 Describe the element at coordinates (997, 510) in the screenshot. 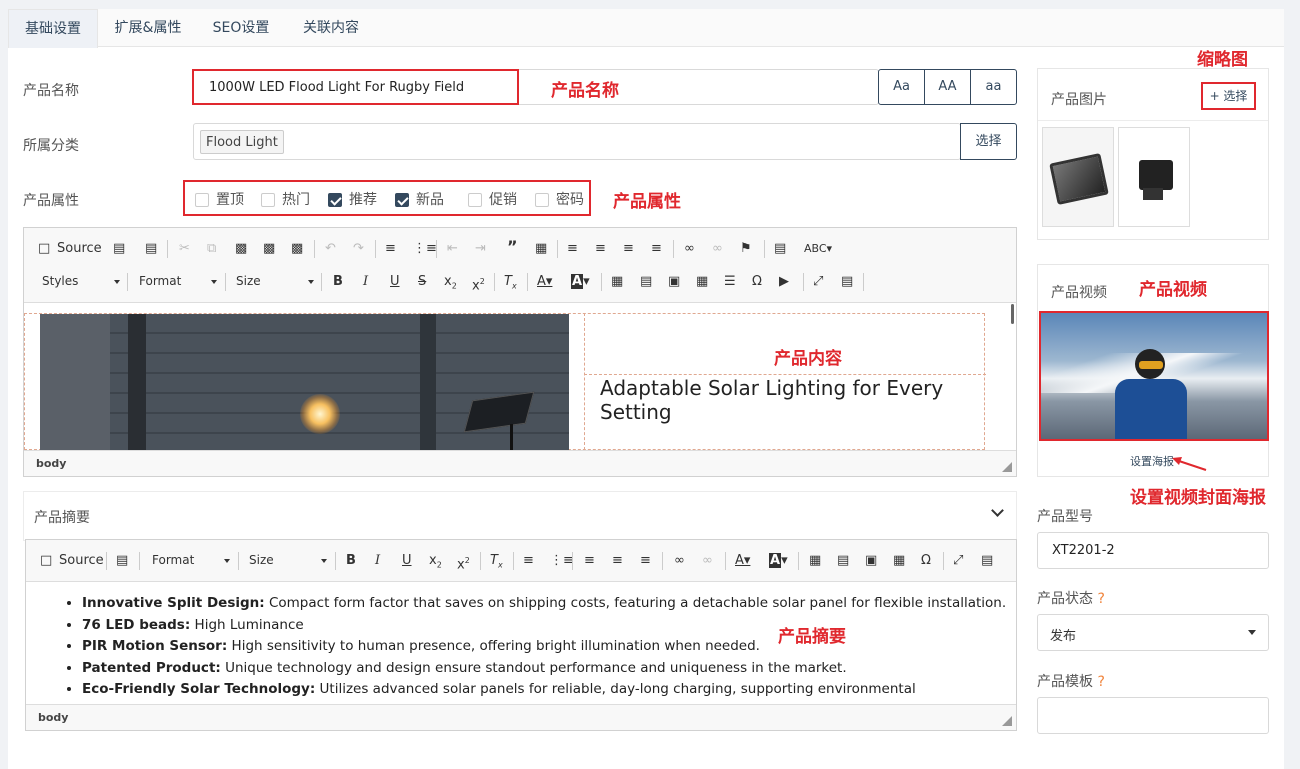

I see `chevron-down-icon` at that location.